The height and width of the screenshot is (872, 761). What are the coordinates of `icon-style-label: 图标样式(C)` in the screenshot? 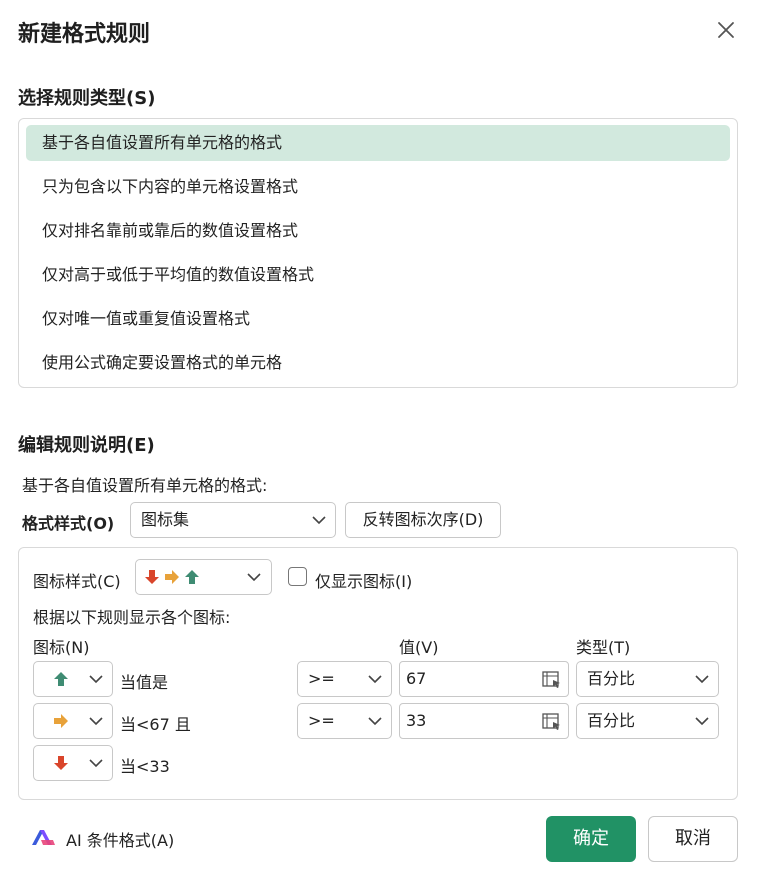 It's located at (77, 581).